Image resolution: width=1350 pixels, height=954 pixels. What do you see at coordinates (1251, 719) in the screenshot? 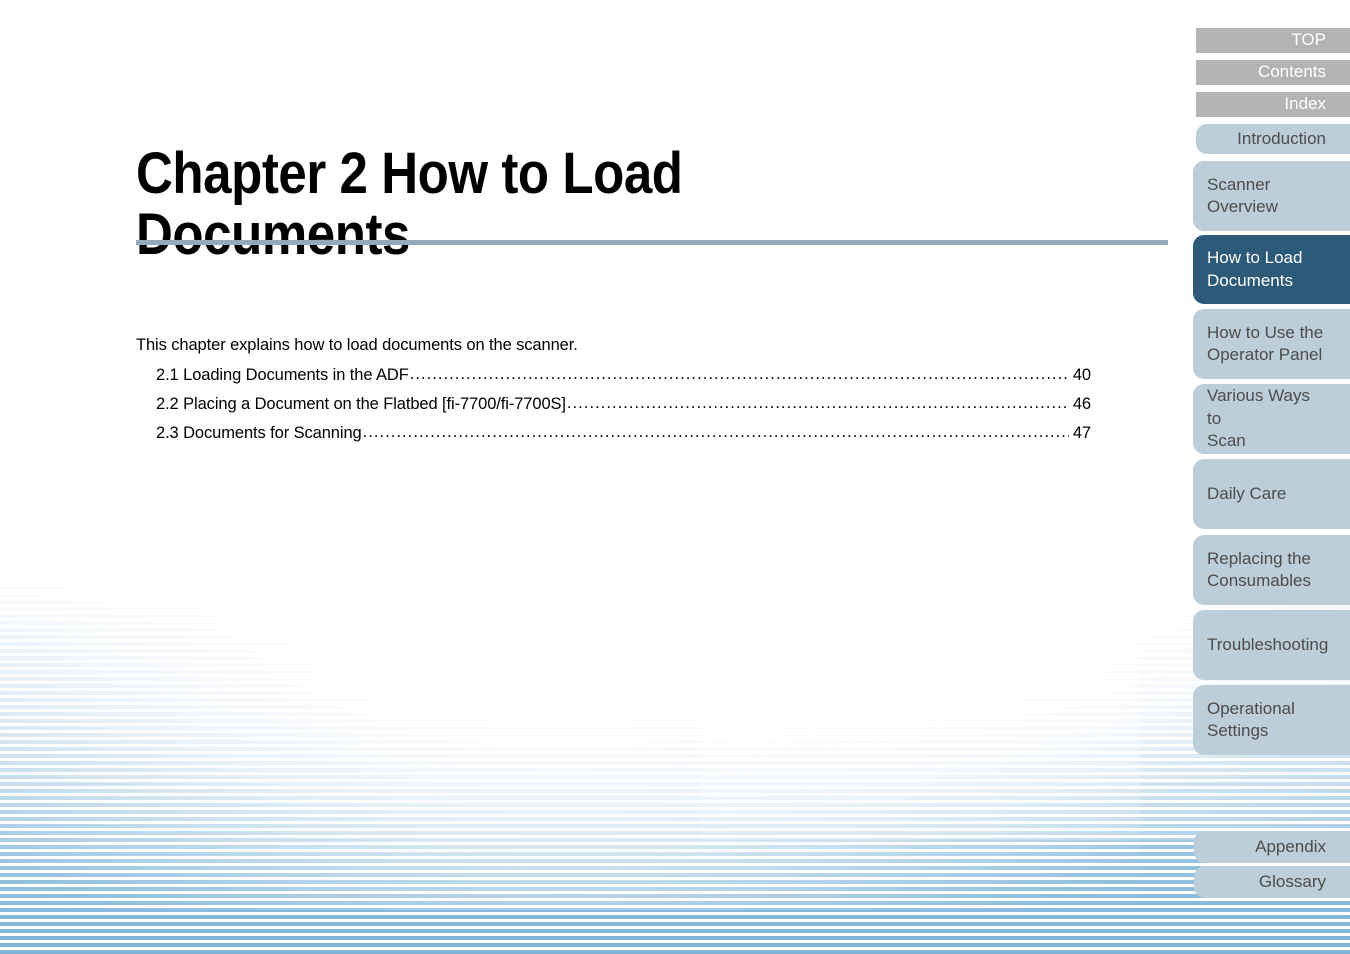
I see `sidebar-item-label: Operational Settings` at bounding box center [1251, 719].